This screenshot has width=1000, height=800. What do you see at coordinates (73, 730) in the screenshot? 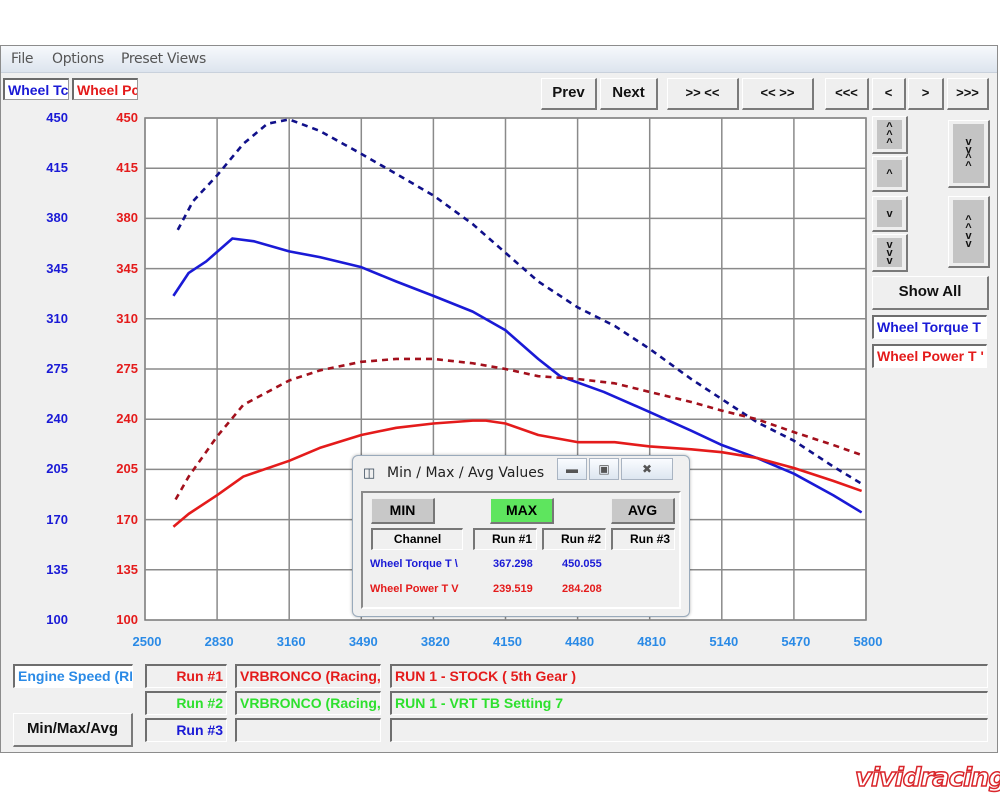
I see `min-max-avg-button: Min/Max/Avg` at bounding box center [73, 730].